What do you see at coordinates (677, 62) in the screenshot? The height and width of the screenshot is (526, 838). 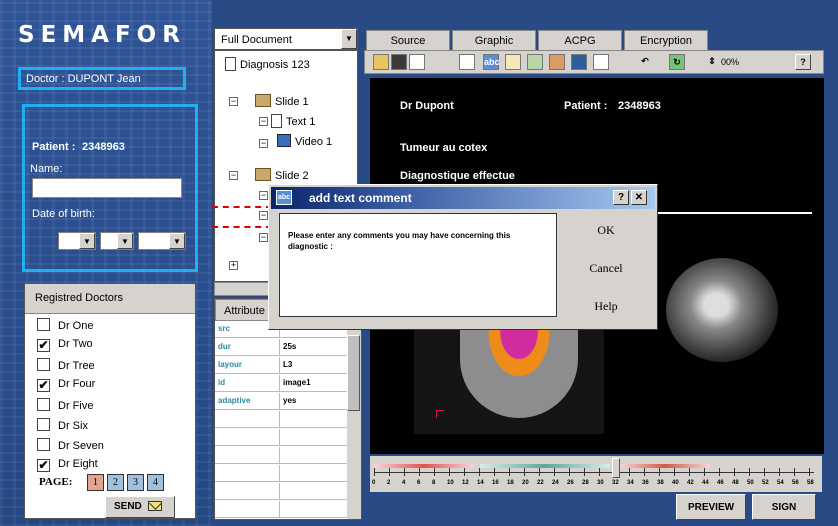 I see `refresh-icon: ↻` at bounding box center [677, 62].